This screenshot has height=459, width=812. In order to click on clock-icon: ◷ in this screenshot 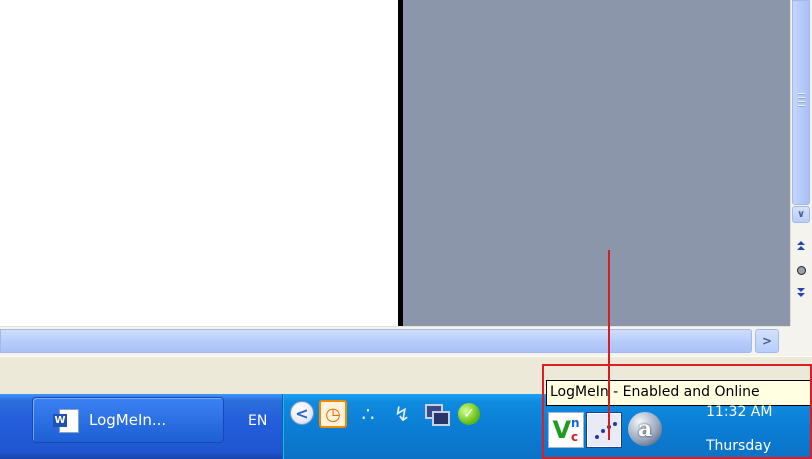, I will do `click(333, 414)`.